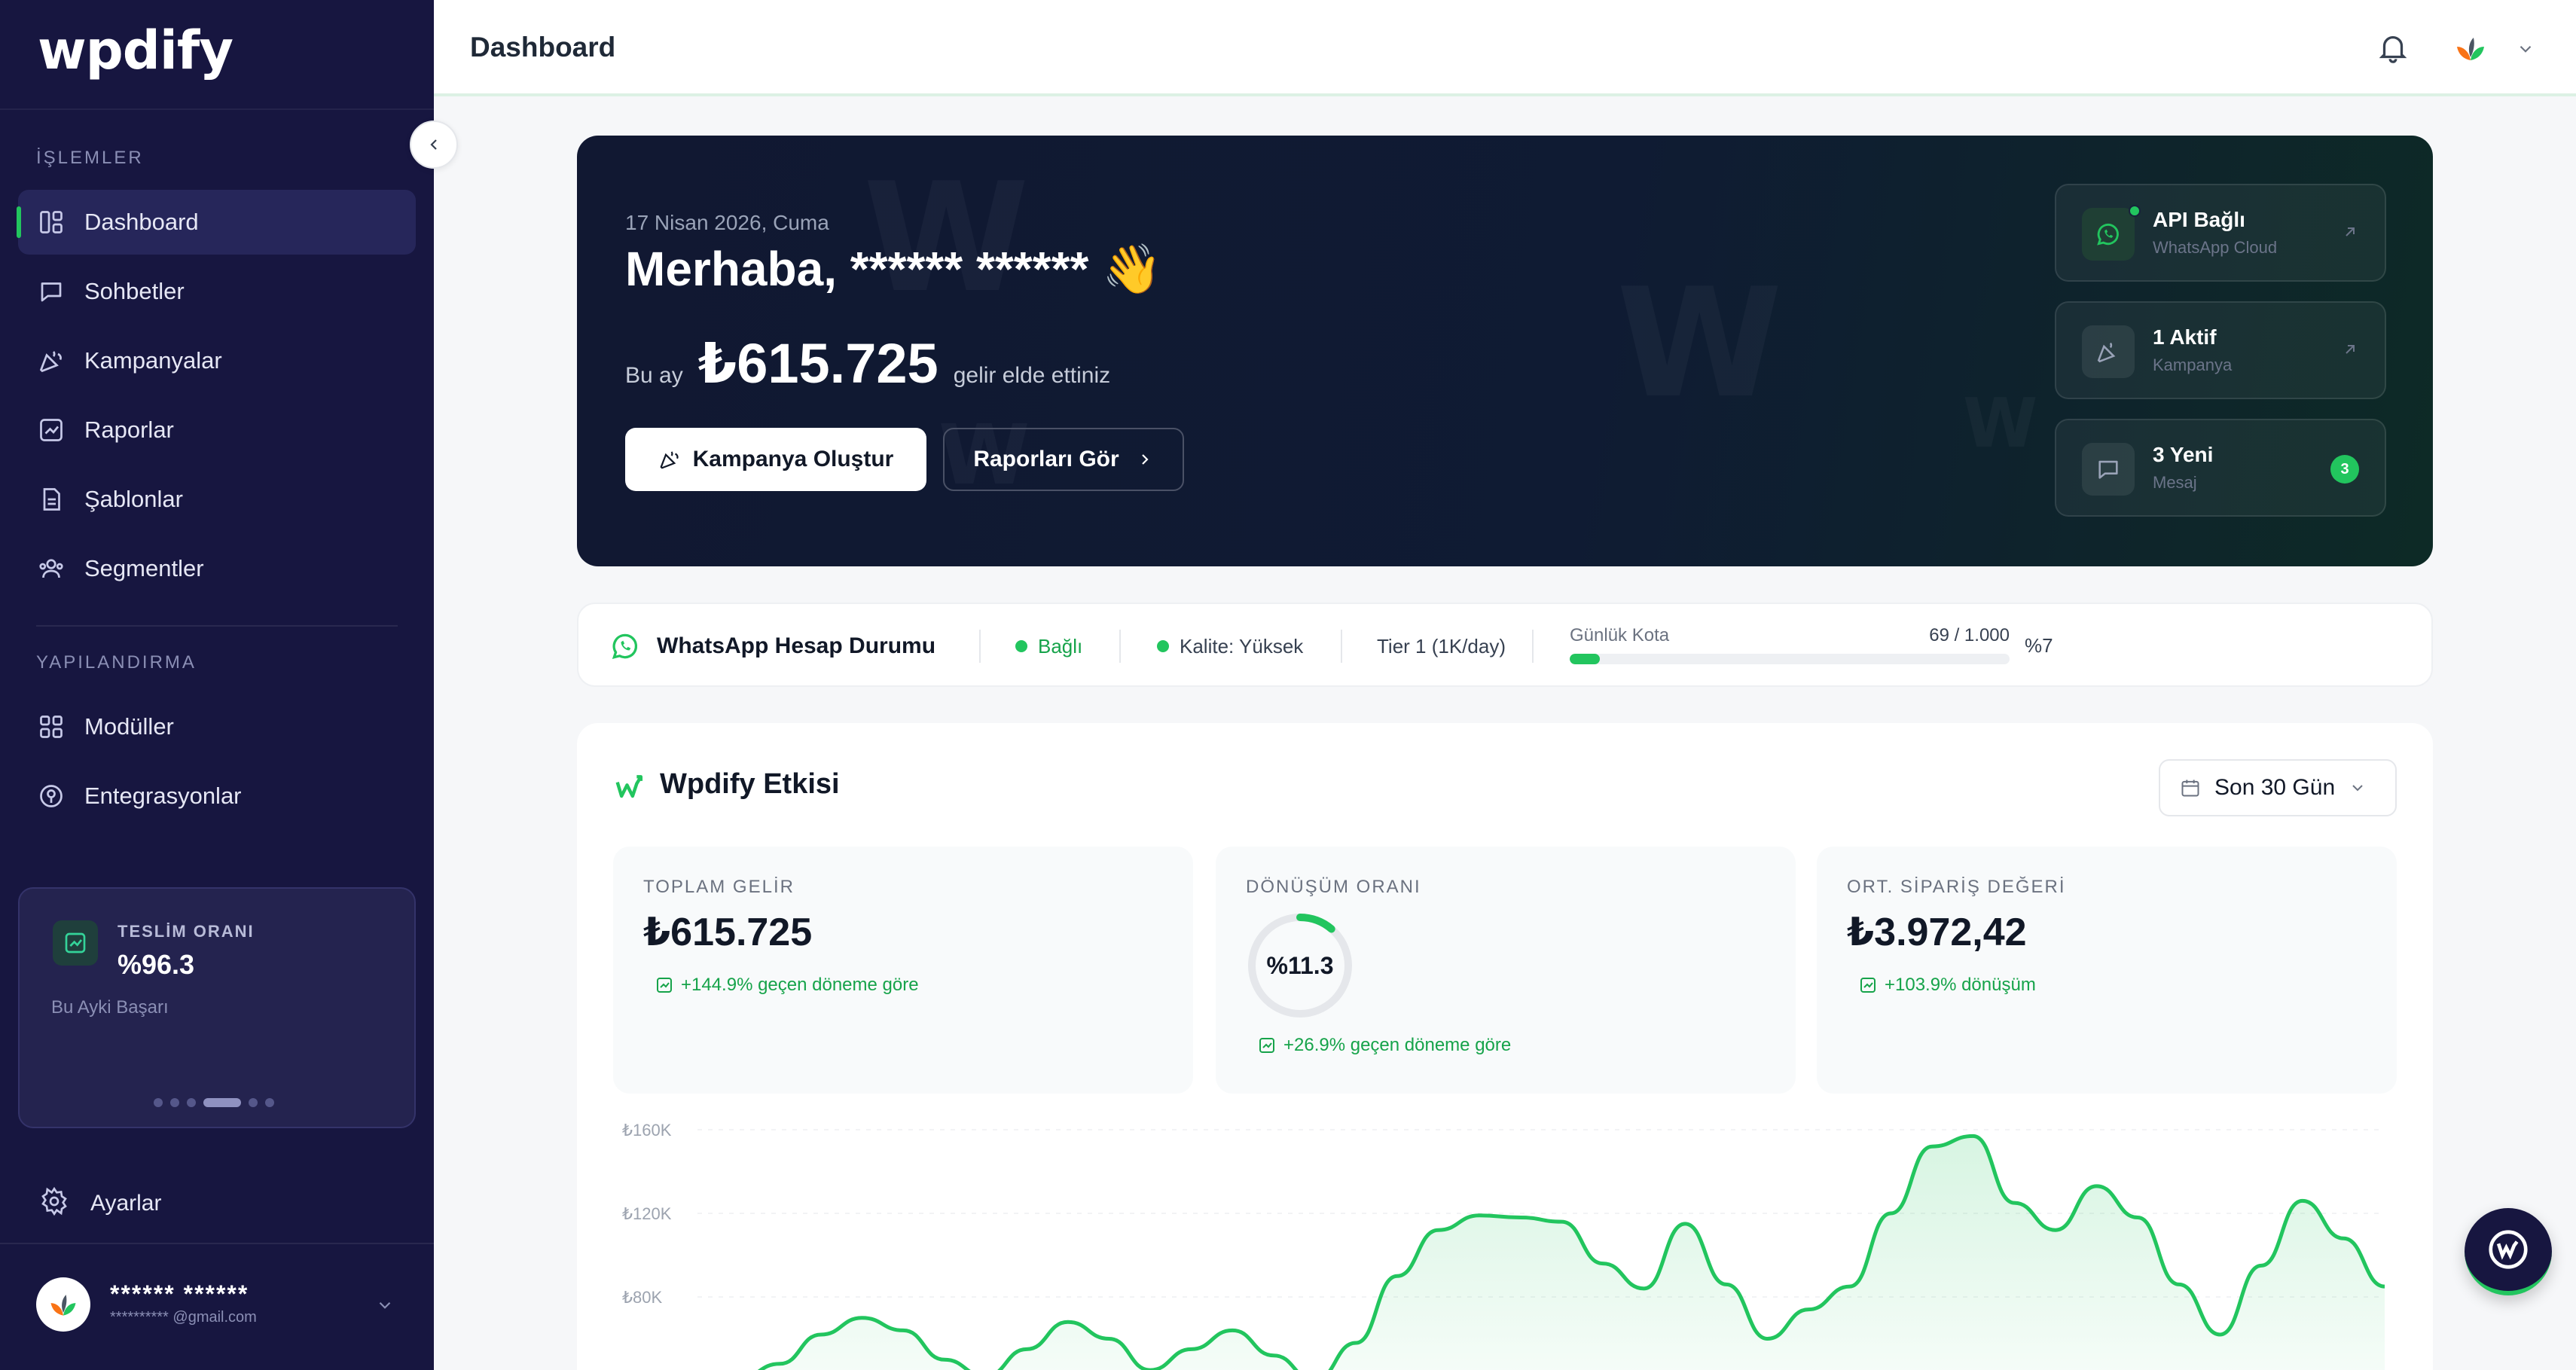 Image resolution: width=2576 pixels, height=1370 pixels. What do you see at coordinates (2193, 364) in the screenshot?
I see `card-subtitle: Kampanya` at bounding box center [2193, 364].